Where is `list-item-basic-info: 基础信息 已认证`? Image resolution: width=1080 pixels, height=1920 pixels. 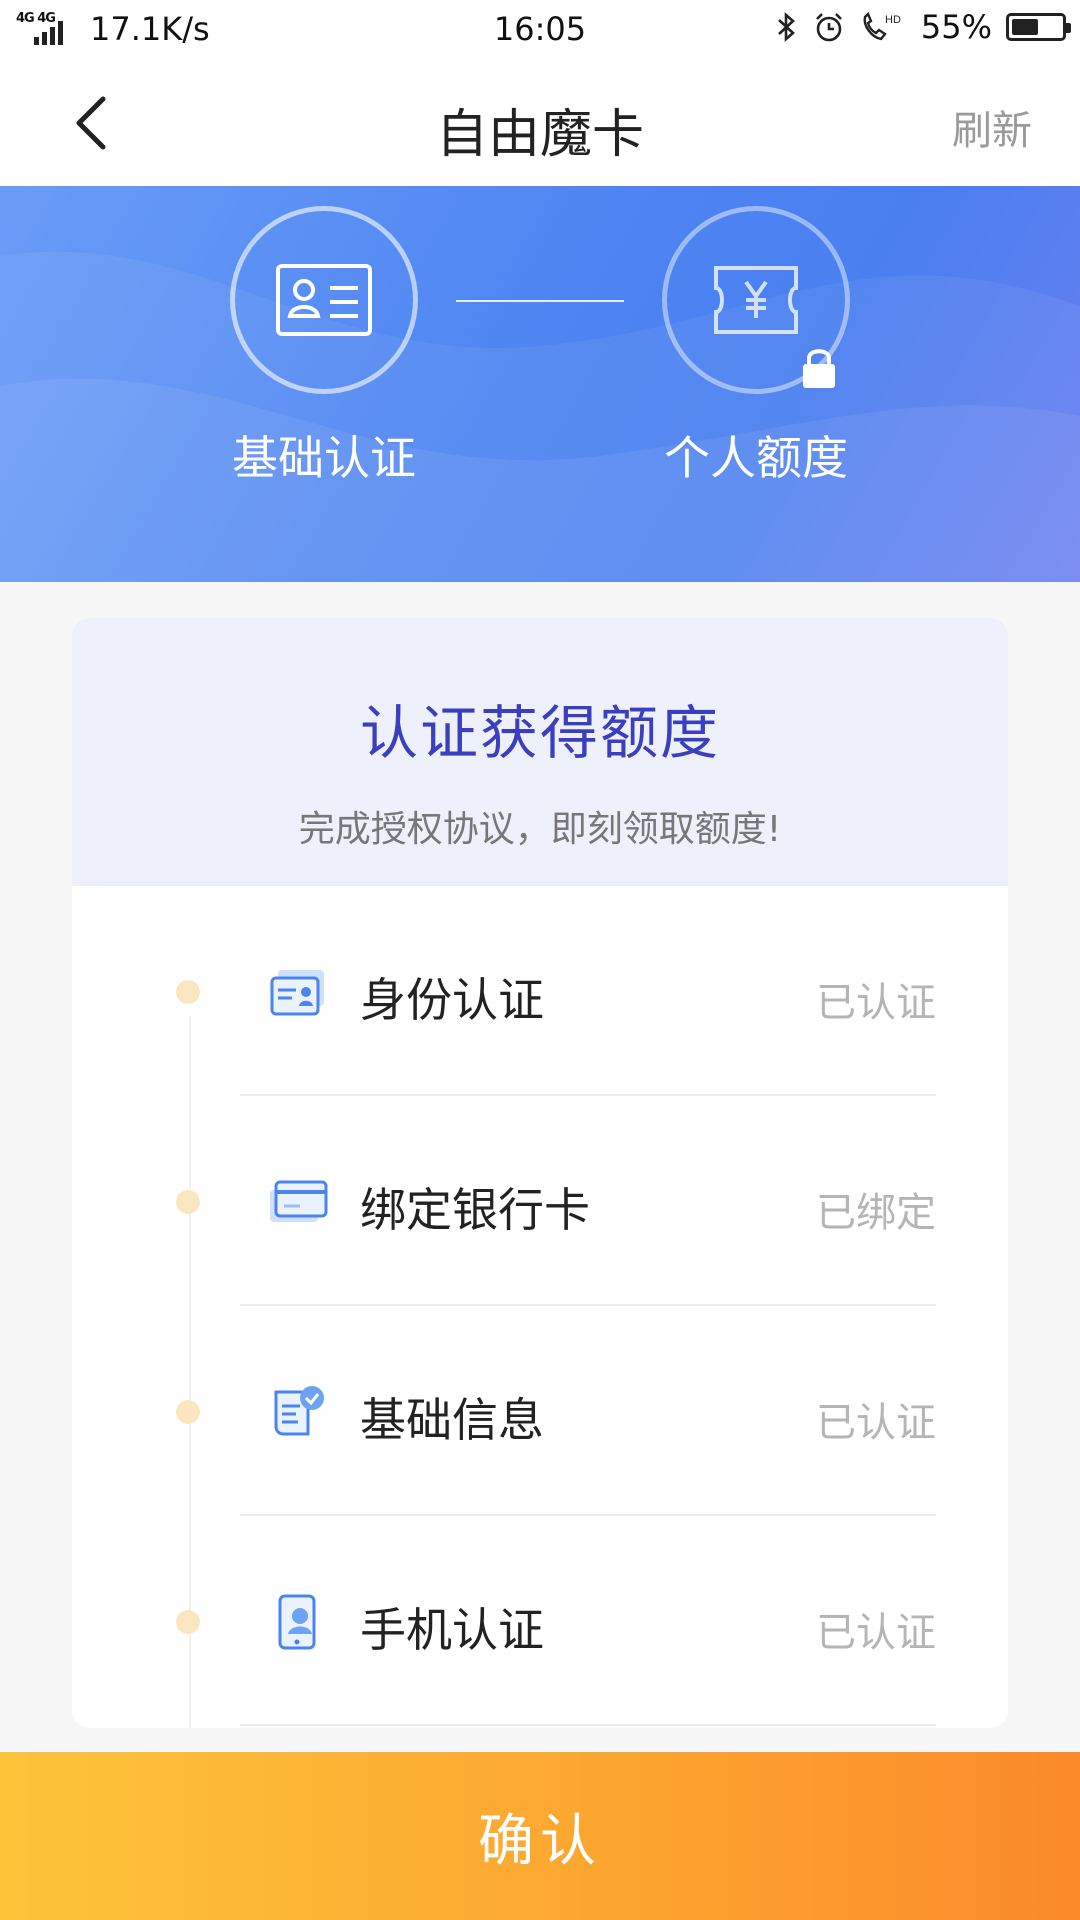
list-item-basic-info: 基础信息 已认证 is located at coordinates (540, 1411).